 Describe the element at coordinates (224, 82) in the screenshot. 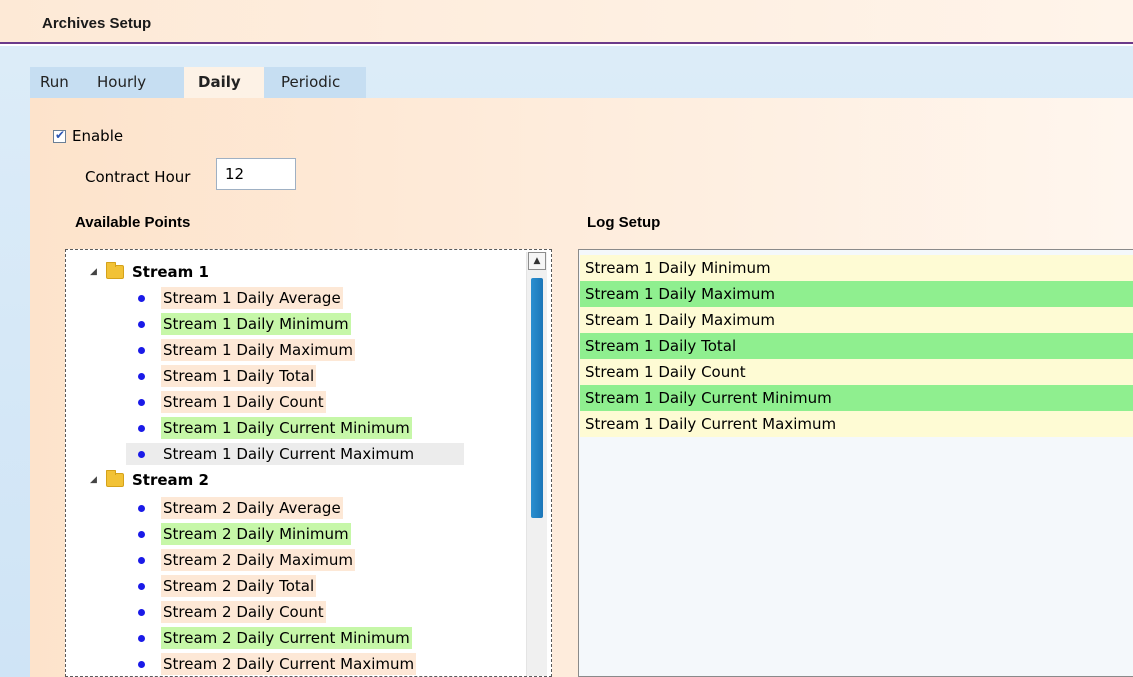

I see `tab-daily: Daily` at that location.